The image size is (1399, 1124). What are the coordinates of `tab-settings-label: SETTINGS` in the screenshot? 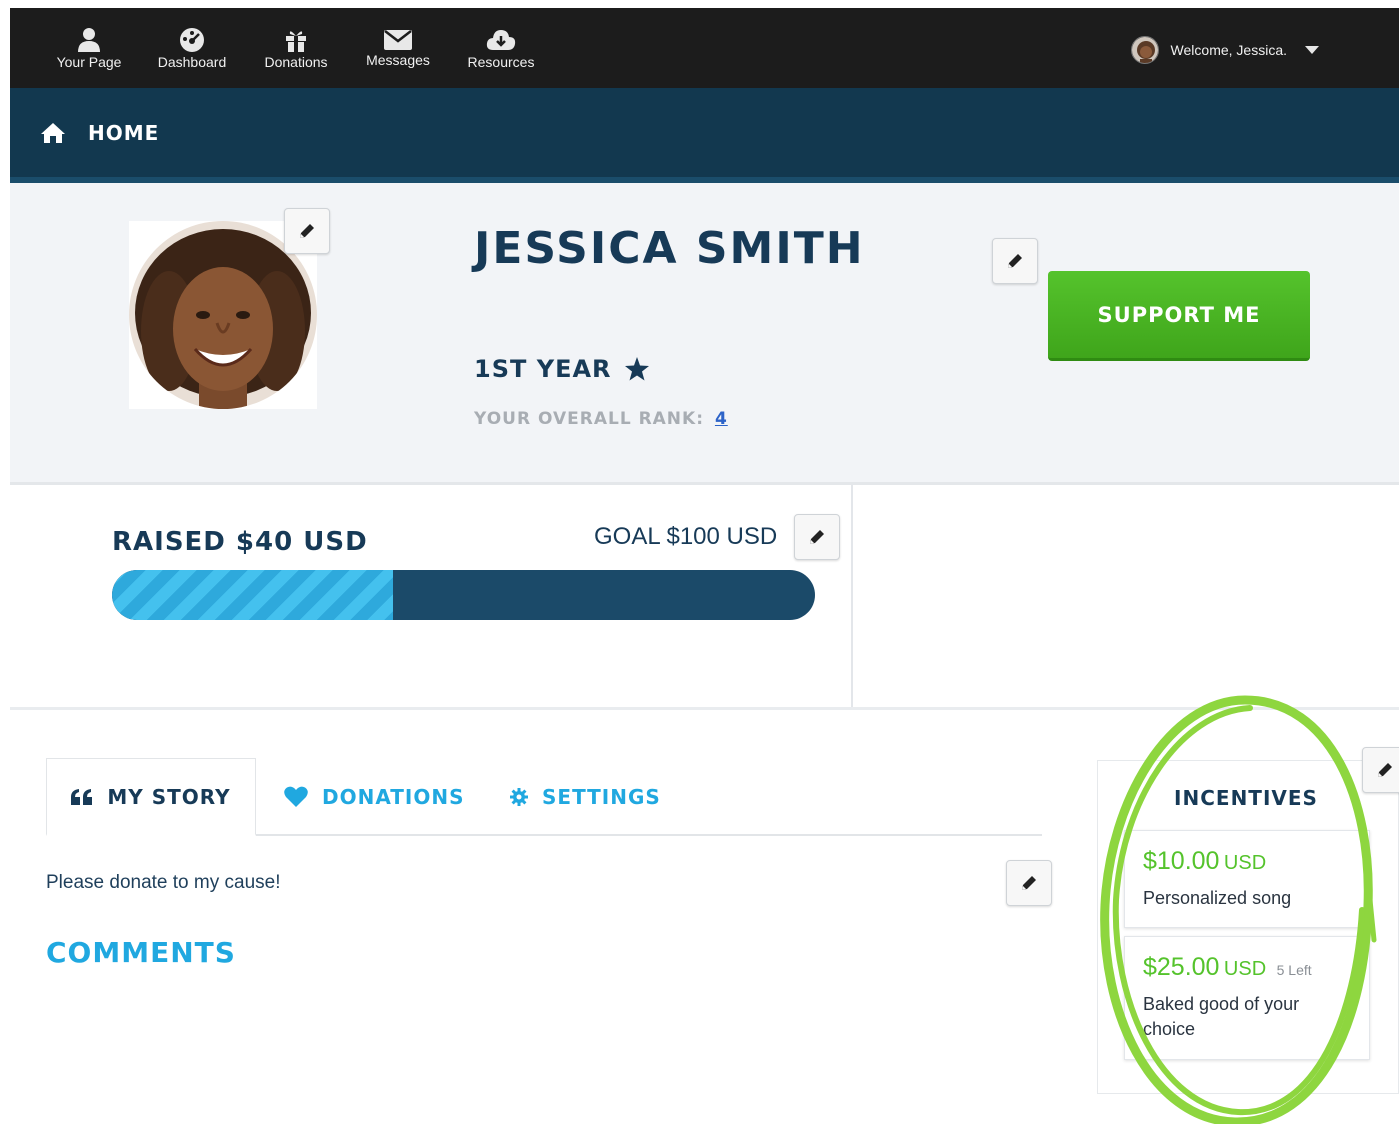 It's located at (601, 797).